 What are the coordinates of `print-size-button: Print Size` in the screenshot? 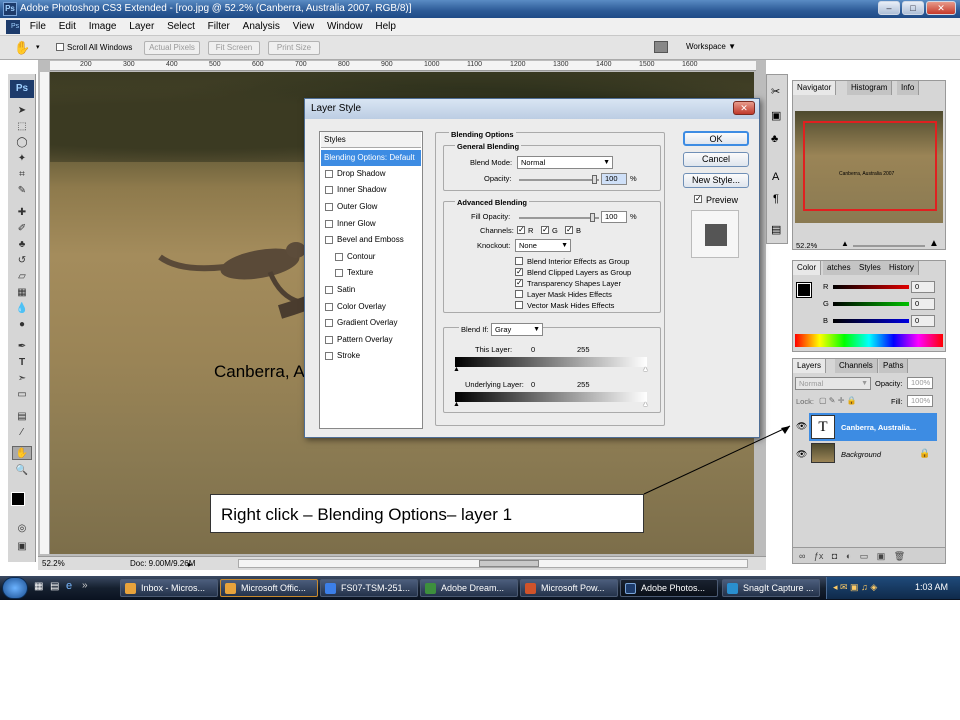 It's located at (294, 48).